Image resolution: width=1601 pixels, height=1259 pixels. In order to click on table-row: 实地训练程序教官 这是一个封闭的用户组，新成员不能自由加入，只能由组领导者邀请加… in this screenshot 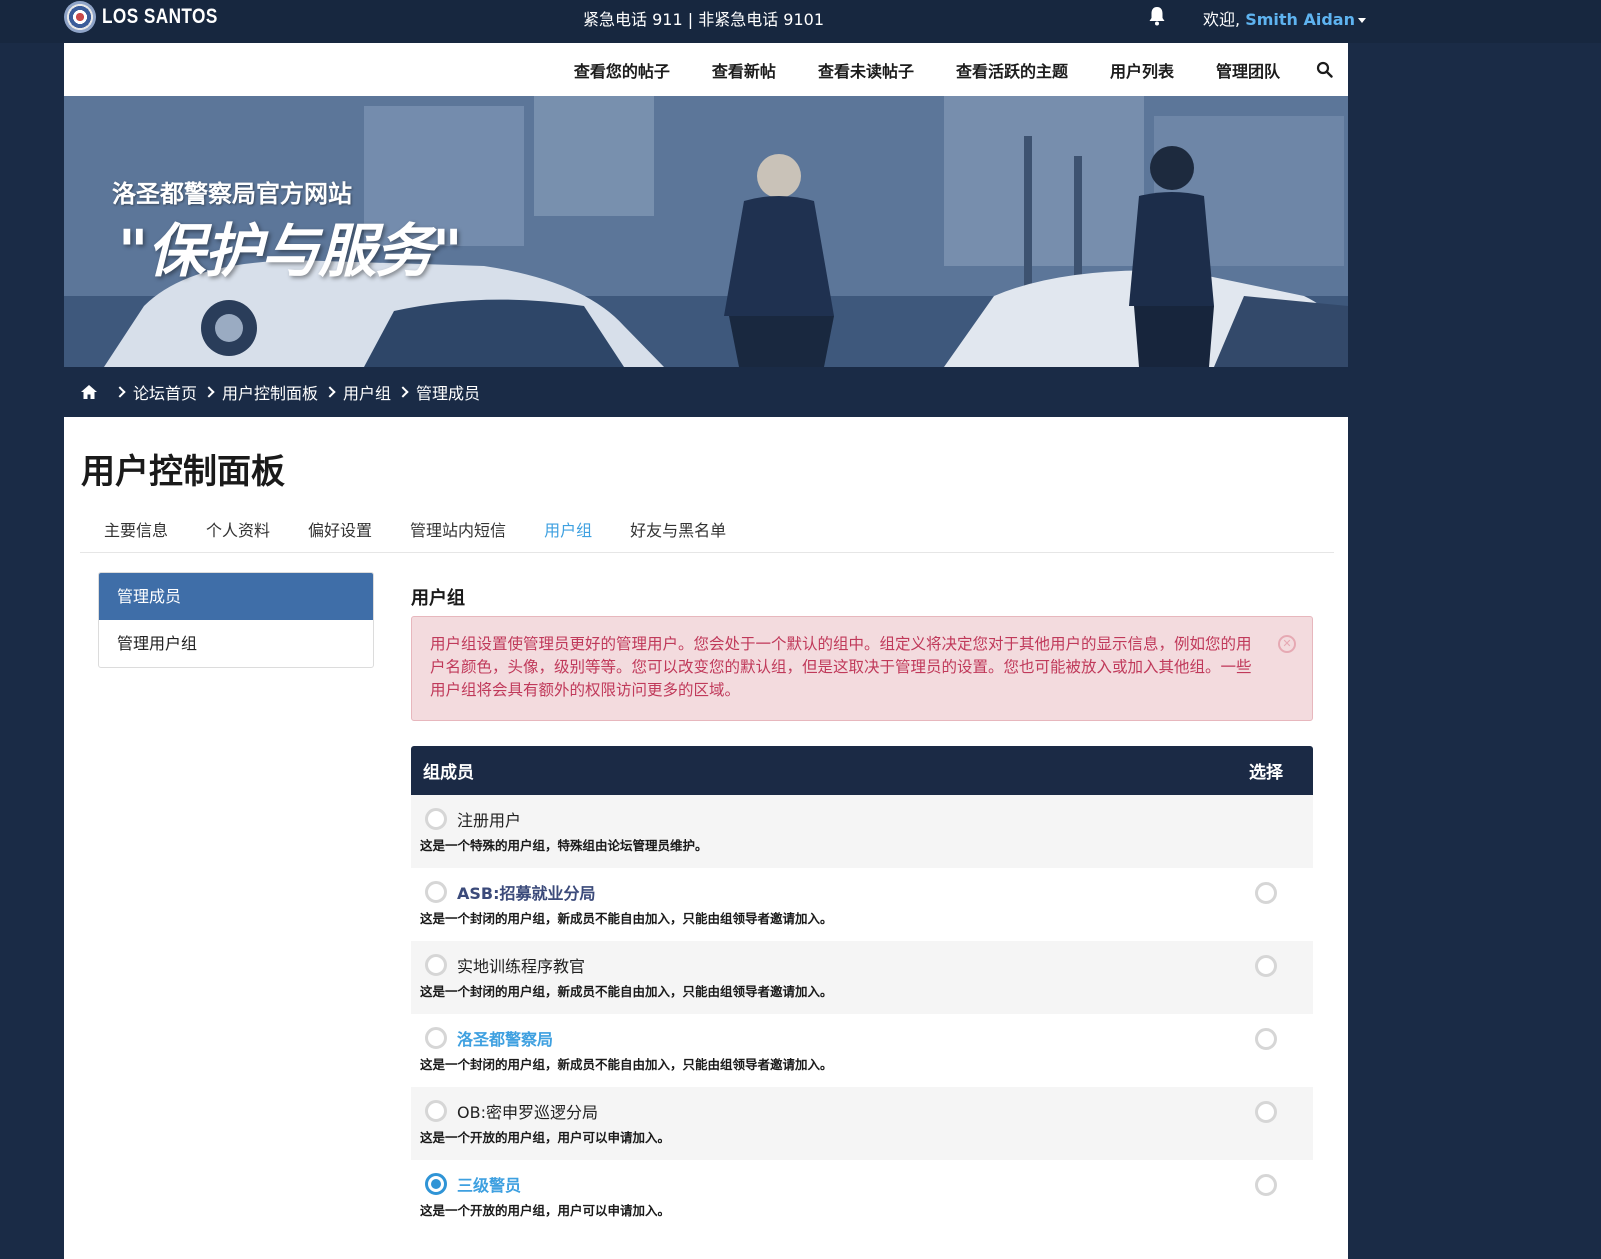, I will do `click(862, 977)`.